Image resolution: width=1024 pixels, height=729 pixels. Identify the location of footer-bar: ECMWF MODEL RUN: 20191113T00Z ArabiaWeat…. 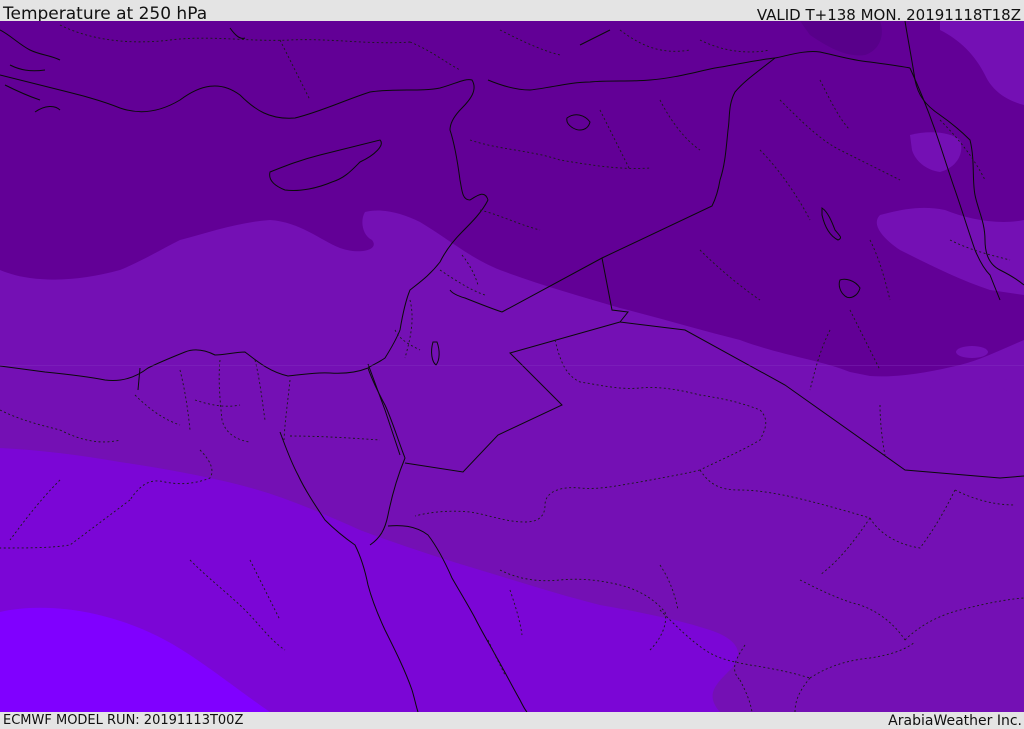
(512, 720).